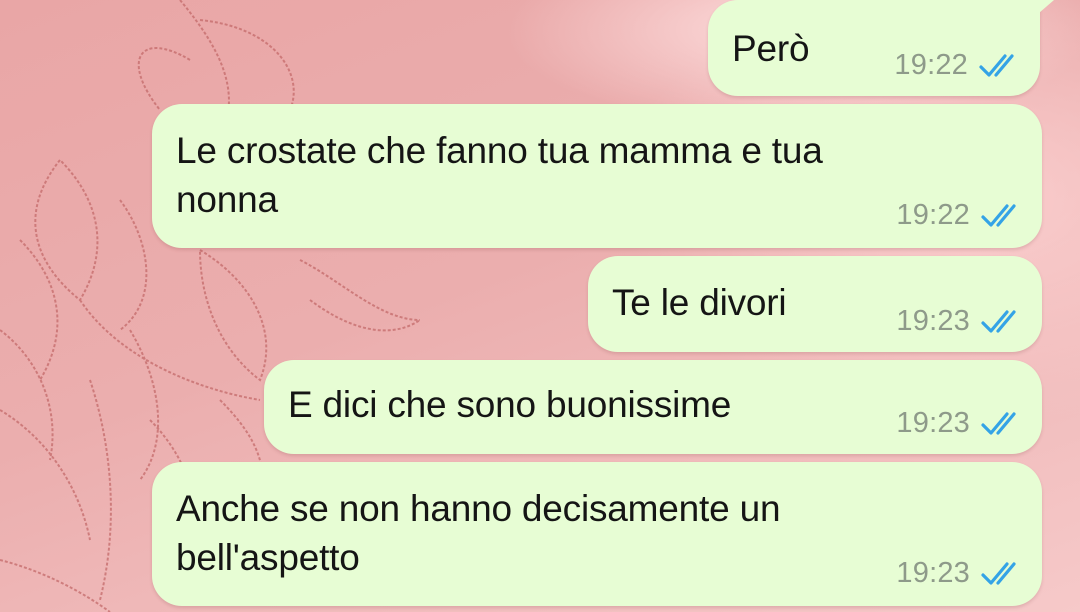 Image resolution: width=1080 pixels, height=612 pixels. Describe the element at coordinates (771, 48) in the screenshot. I see `message-text: Però` at that location.